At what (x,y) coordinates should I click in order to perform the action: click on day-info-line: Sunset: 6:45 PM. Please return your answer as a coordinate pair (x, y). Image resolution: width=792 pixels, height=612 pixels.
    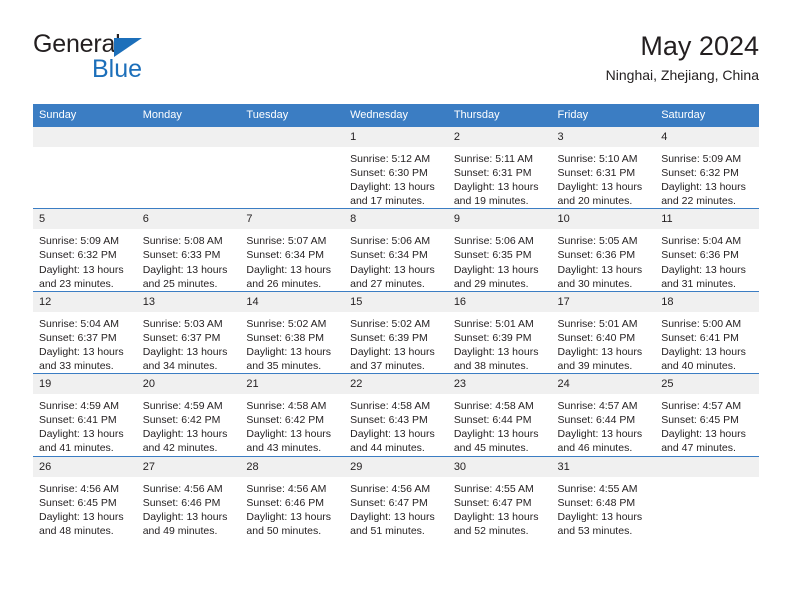
    Looking at the image, I should click on (700, 420).